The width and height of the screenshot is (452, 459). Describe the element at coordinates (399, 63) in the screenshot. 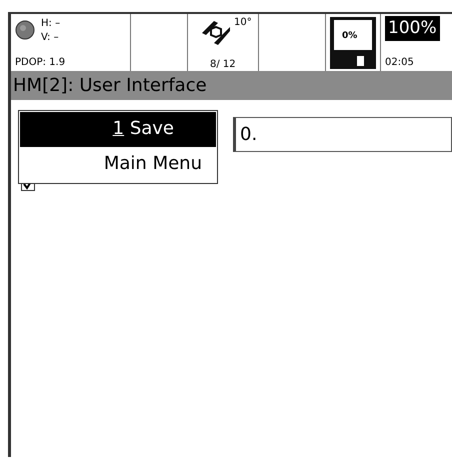

I see `time-text: 02:05` at that location.